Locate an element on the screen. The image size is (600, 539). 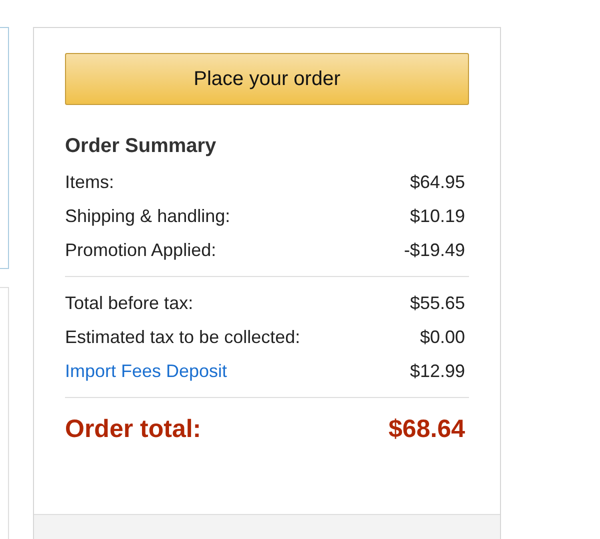
summary-amount: $0.00 is located at coordinates (442, 337).